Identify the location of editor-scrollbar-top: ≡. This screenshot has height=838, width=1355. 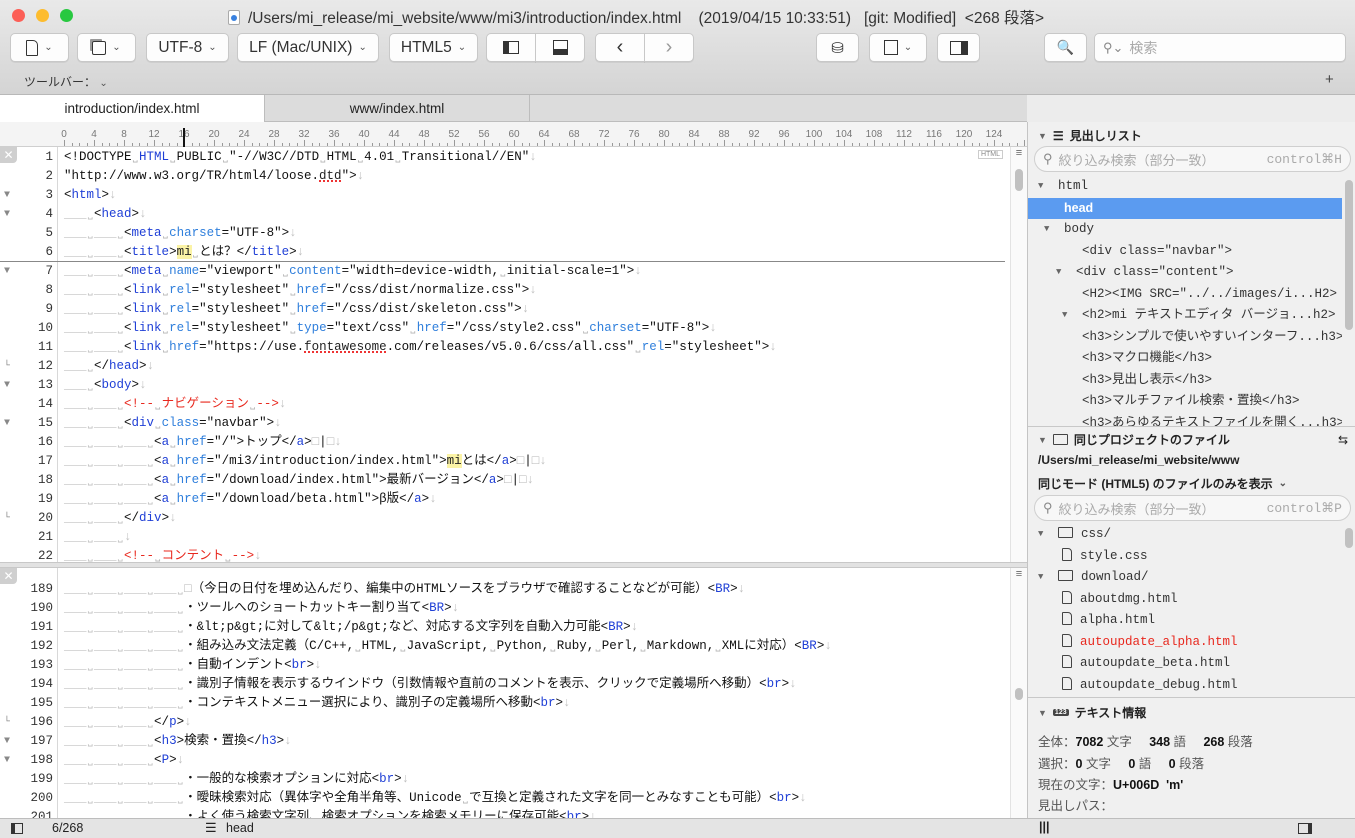
(1018, 354).